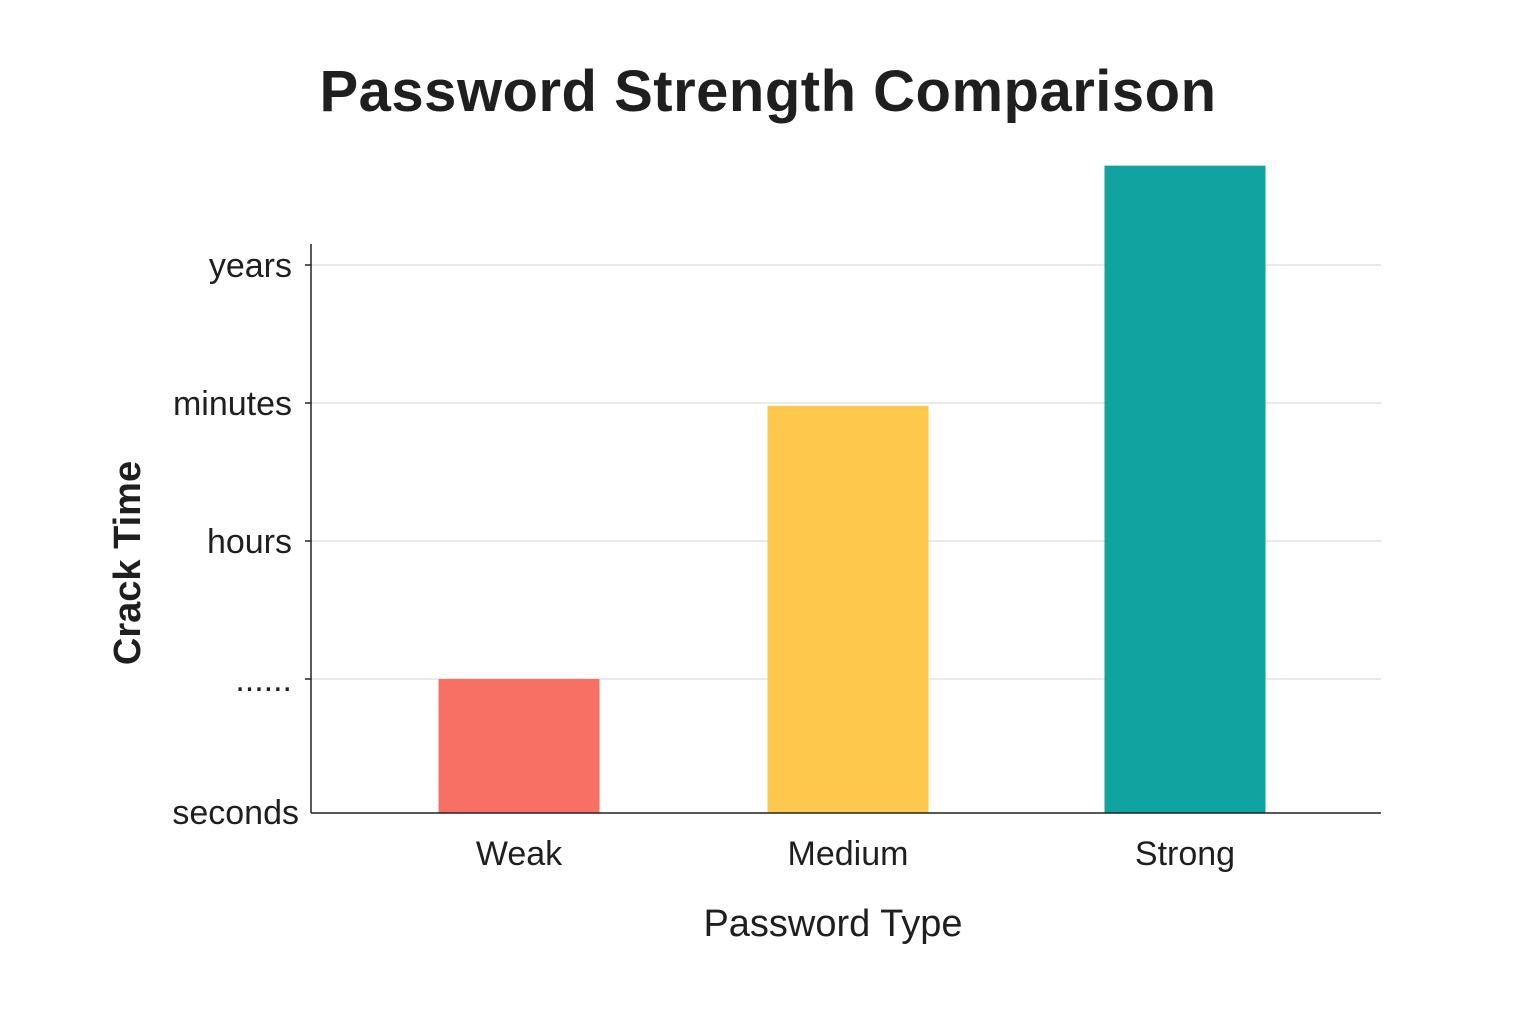 Image resolution: width=1536 pixels, height=1024 pixels. I want to click on bar-medium, so click(848, 609).